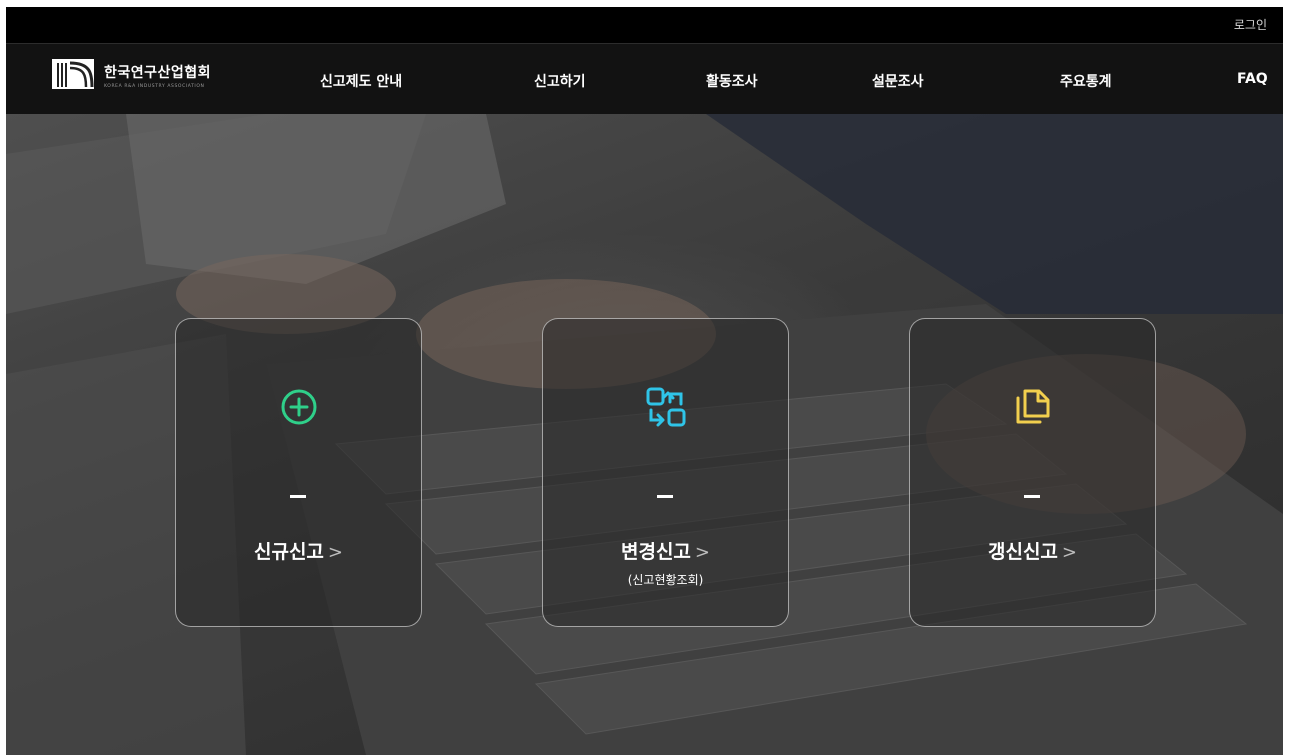  I want to click on top-utility-bar: 로그인, so click(644, 25).